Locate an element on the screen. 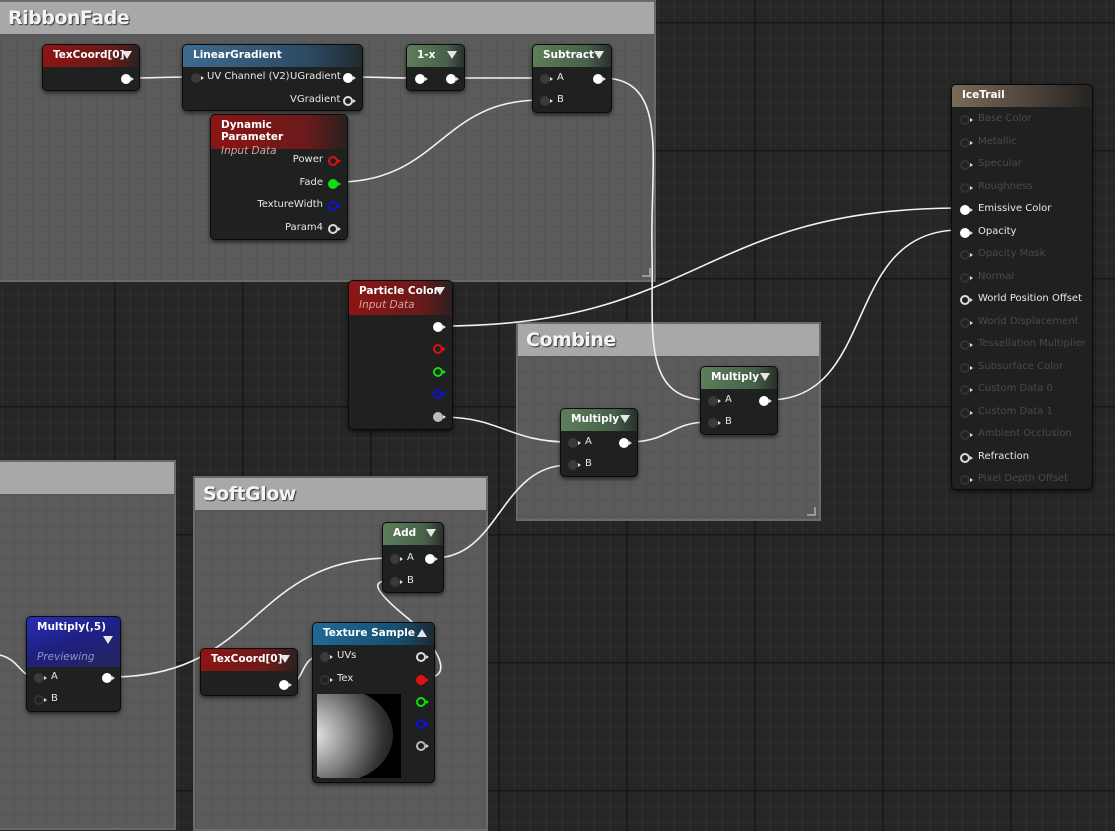 The width and height of the screenshot is (1115, 831). input-pin-specular is located at coordinates (966, 165).